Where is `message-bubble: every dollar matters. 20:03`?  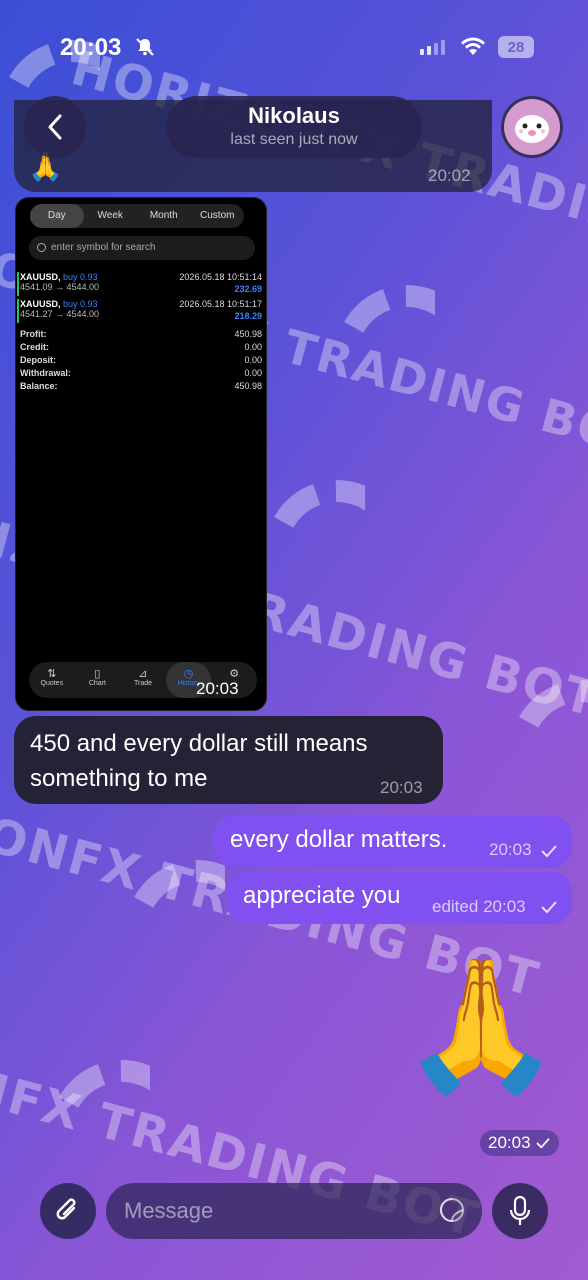 message-bubble: every dollar matters. 20:03 is located at coordinates (393, 842).